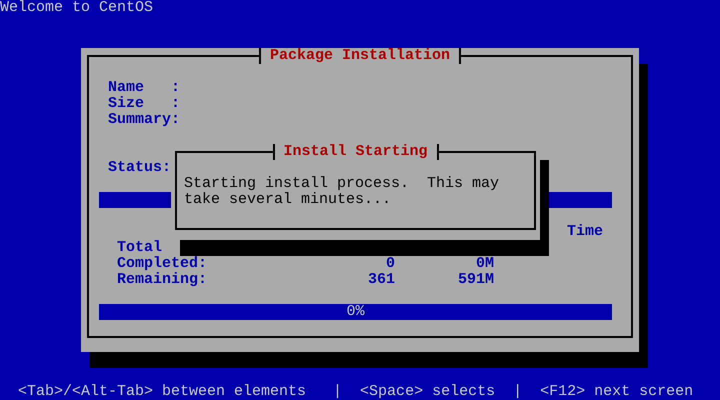 This screenshot has width=720, height=400. I want to click on screen-title: Welcome to CentOS, so click(77, 8).